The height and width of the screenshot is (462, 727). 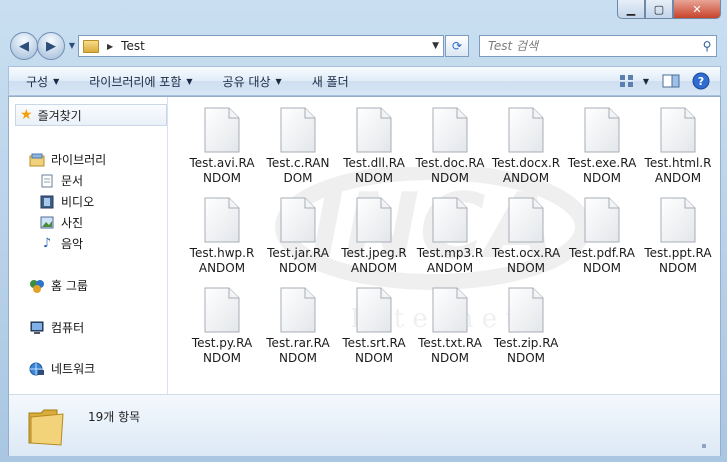 I want to click on forward-button: ▶, so click(x=51, y=46).